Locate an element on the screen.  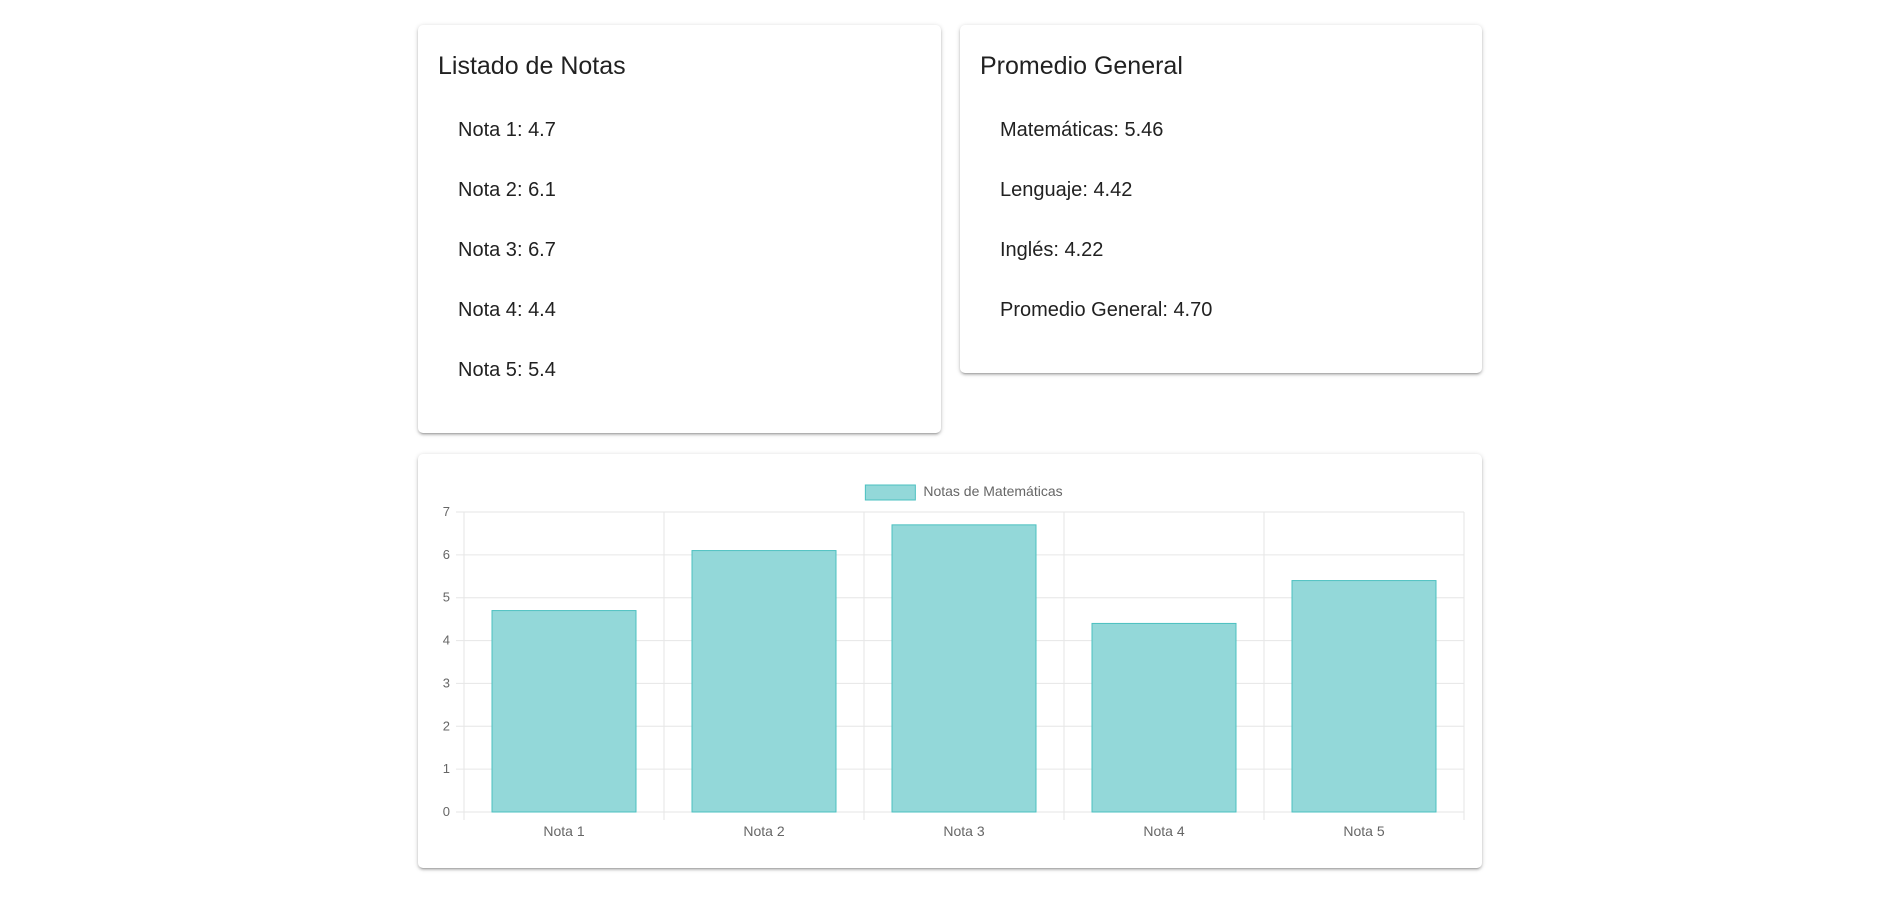
y-tick-label: 6 is located at coordinates (446, 554).